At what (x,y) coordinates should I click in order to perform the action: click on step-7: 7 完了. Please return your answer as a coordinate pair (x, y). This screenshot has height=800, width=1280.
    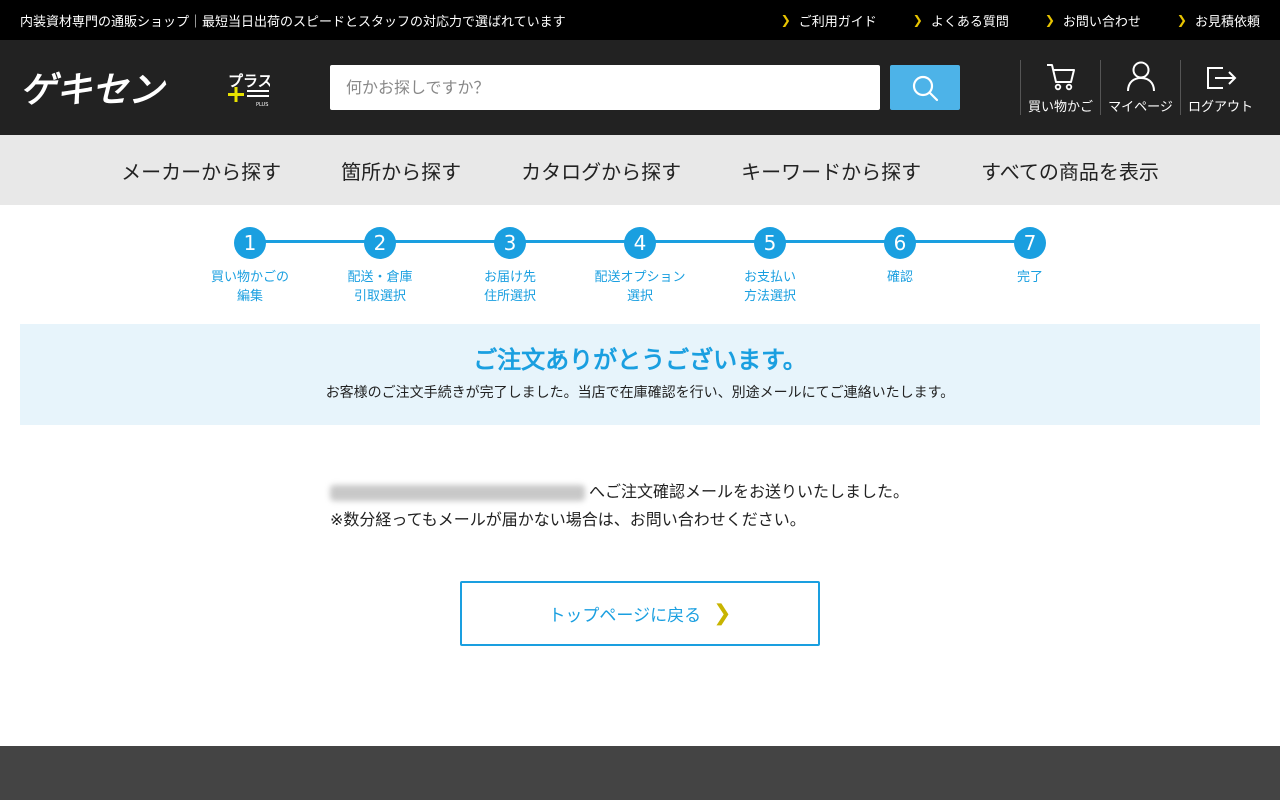
    Looking at the image, I should click on (1030, 257).